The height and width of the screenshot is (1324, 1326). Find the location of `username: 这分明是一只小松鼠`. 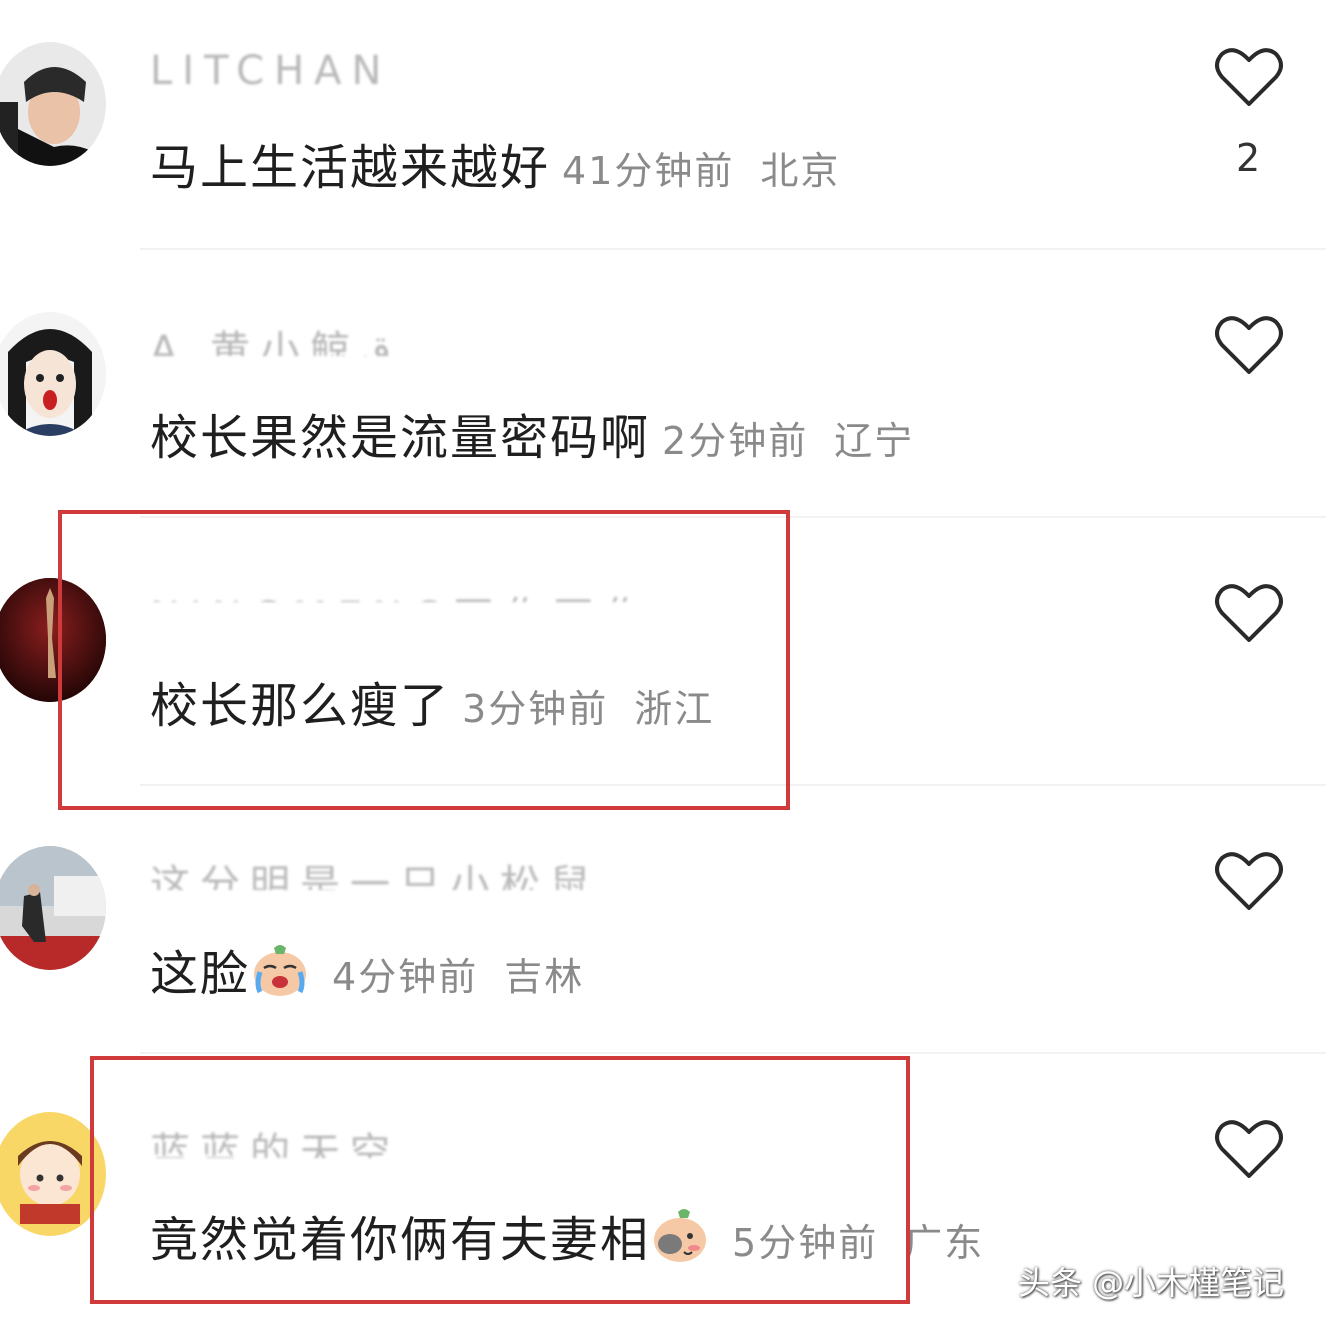

username: 这分明是一只小松鼠 is located at coordinates (375, 871).